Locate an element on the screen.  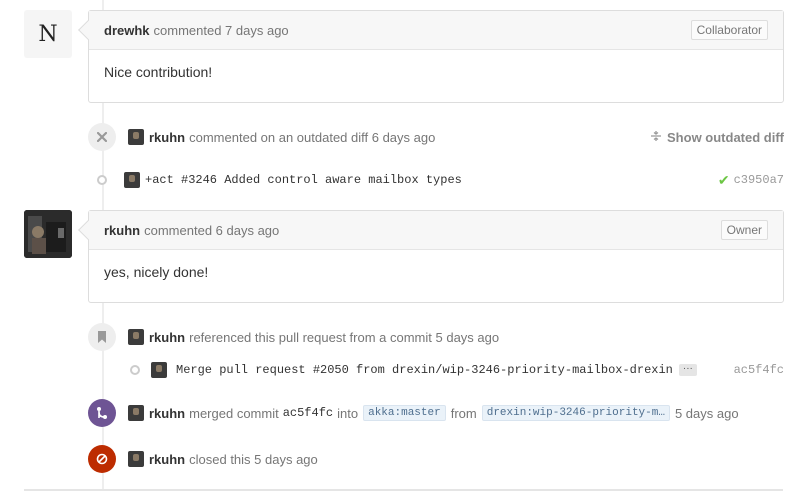
closed-icon is located at coordinates (102, 459).